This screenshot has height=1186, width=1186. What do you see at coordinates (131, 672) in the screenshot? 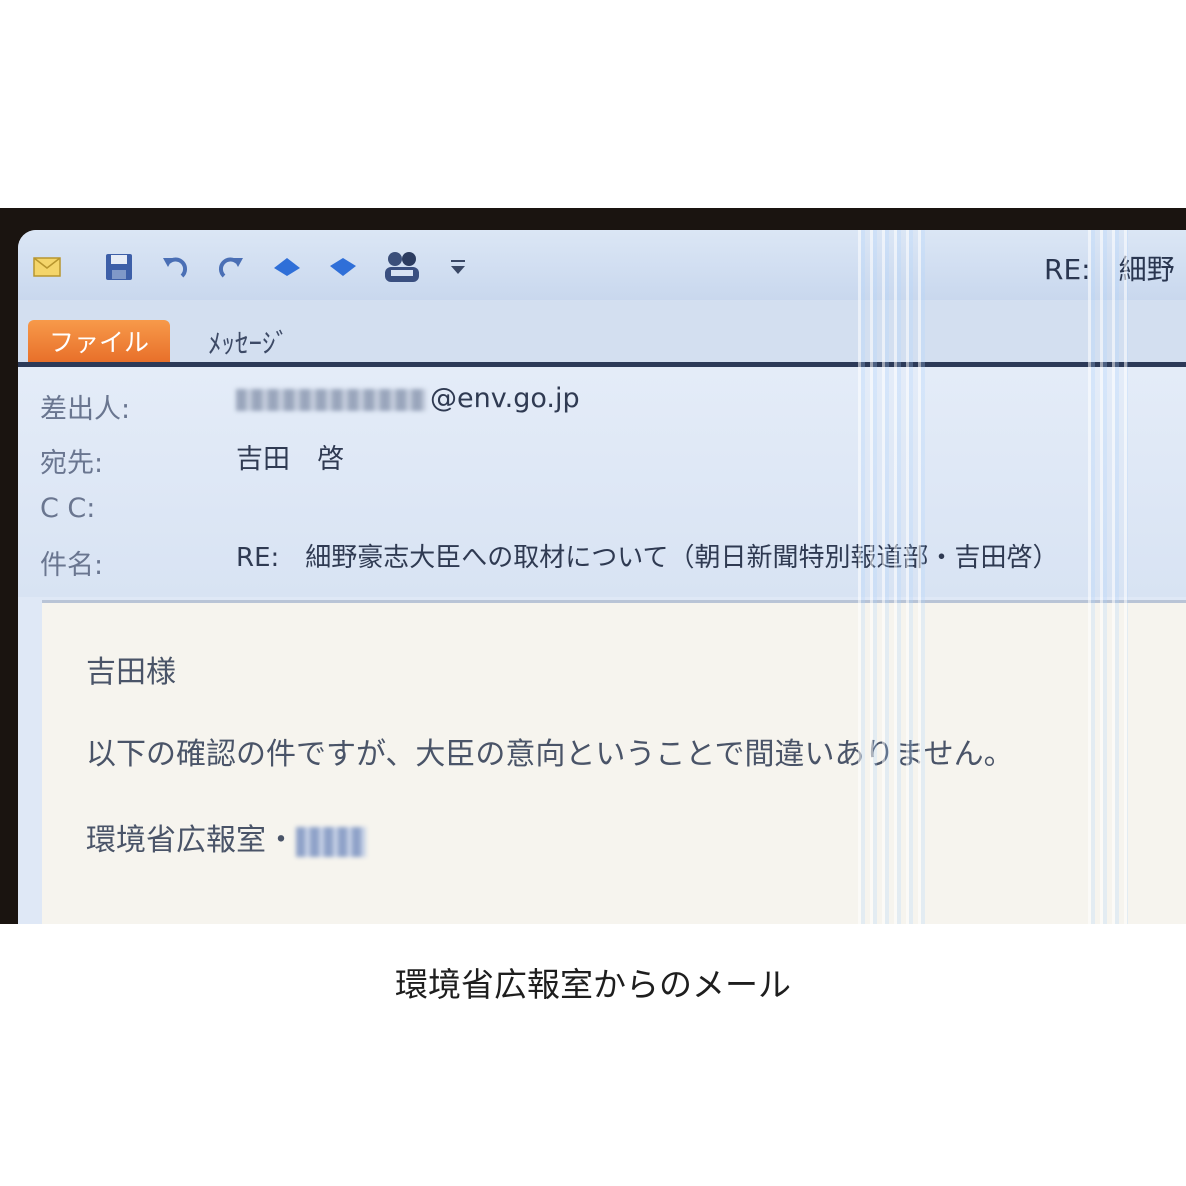
I see `body-greeting: 吉田様` at bounding box center [131, 672].